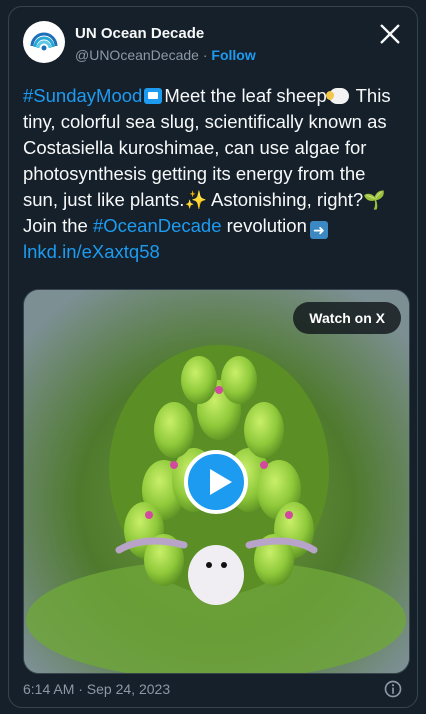 The image size is (426, 714). Describe the element at coordinates (233, 55) in the screenshot. I see `follow-button: Follow` at that location.